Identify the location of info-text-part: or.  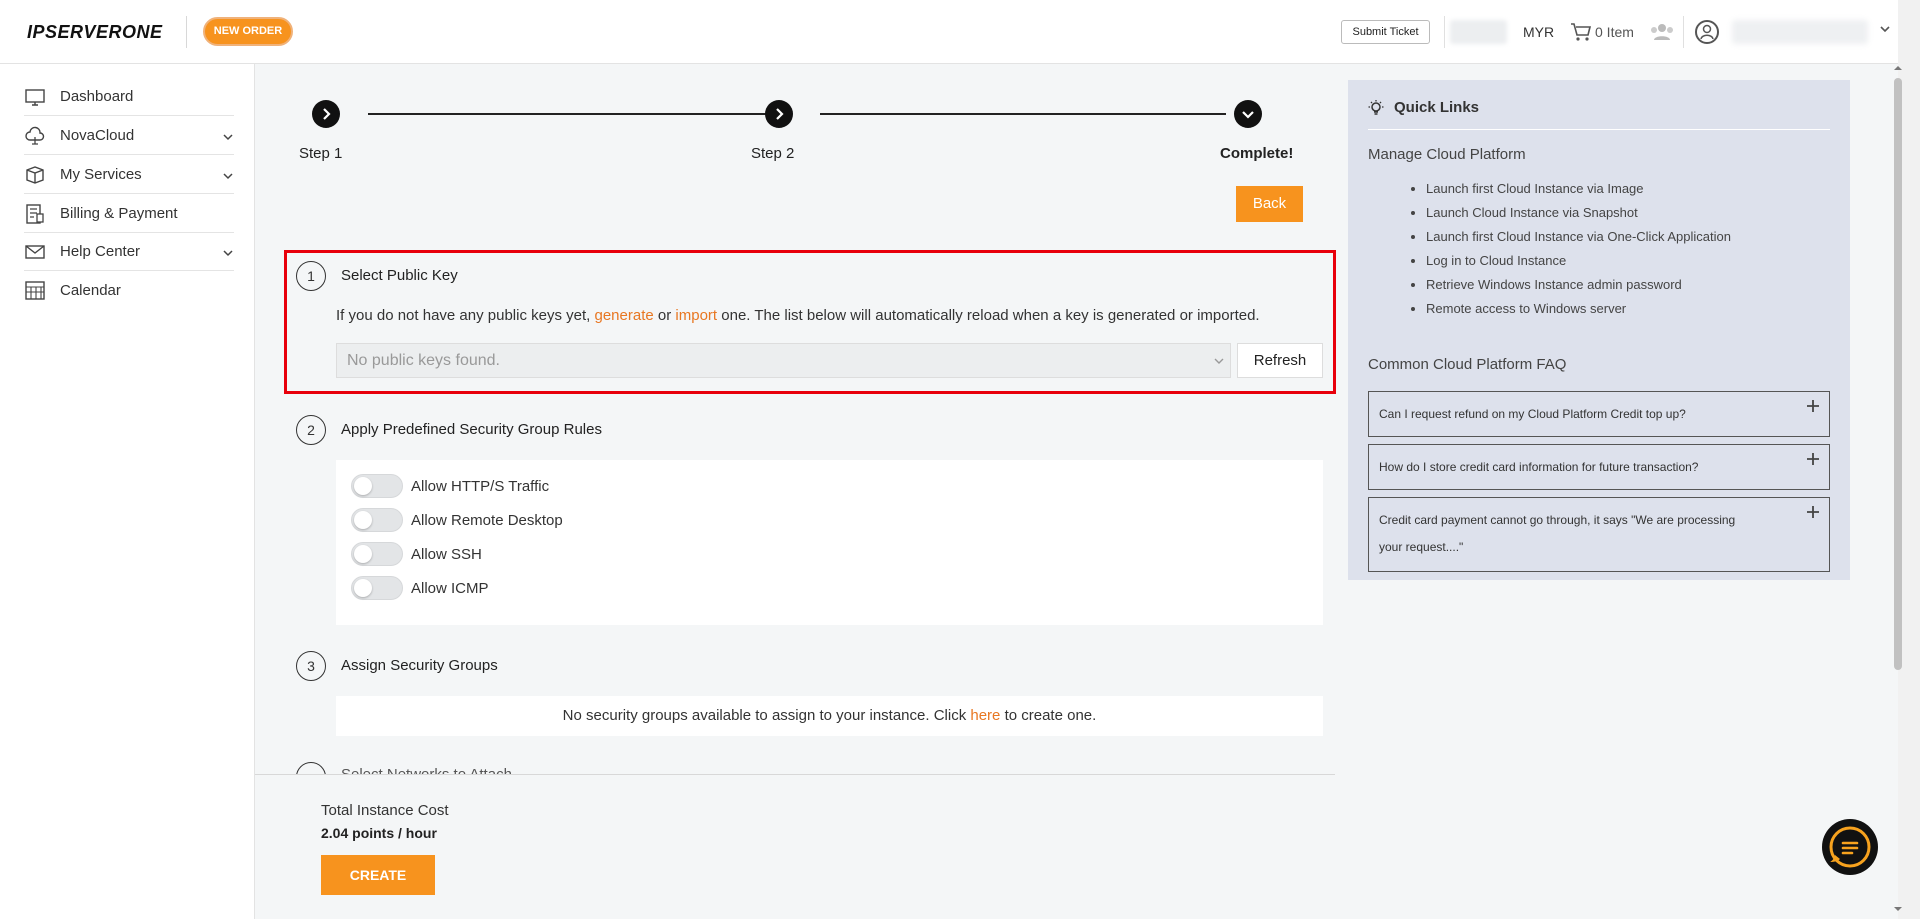
(664, 315).